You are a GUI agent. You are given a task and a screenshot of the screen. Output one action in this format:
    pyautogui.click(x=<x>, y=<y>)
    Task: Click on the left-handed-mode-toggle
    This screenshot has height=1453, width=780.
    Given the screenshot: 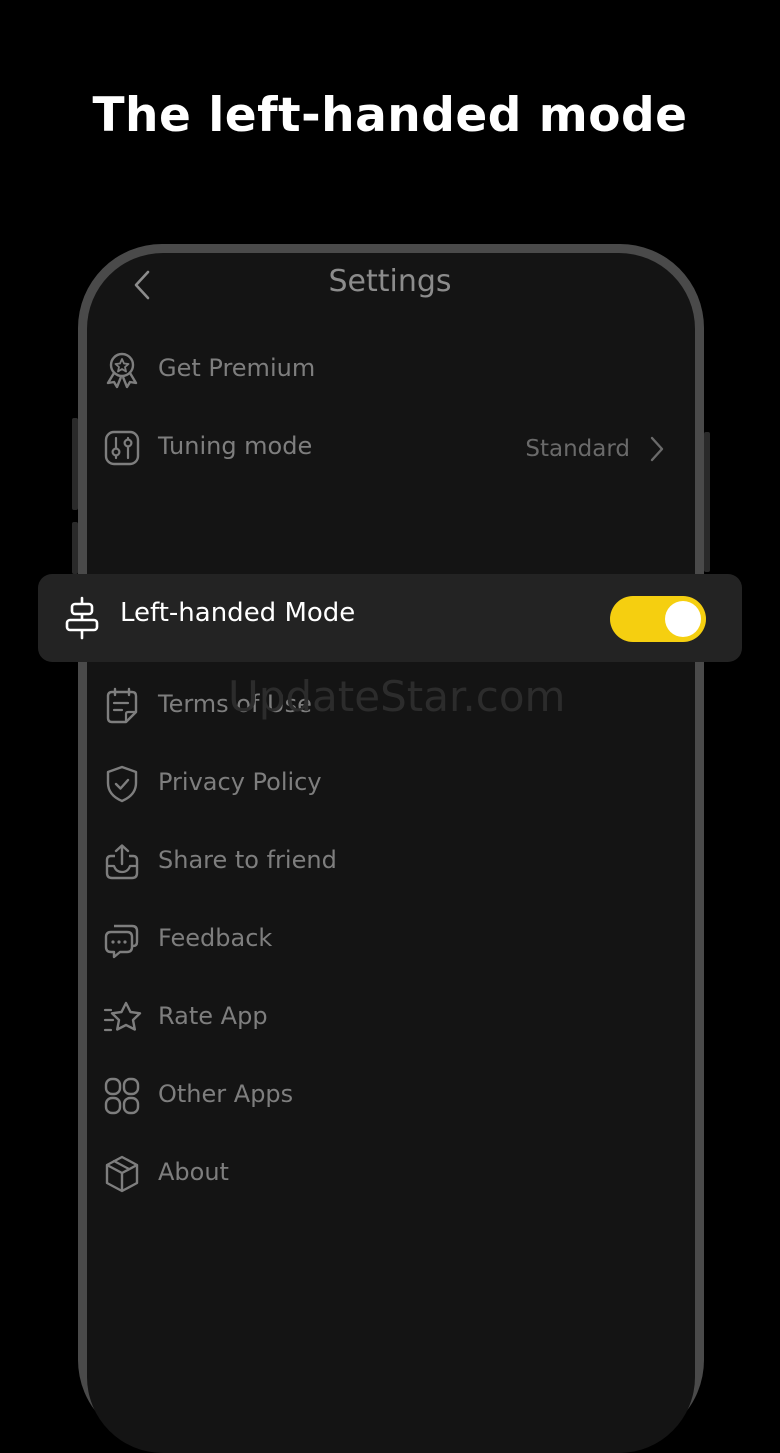 What is the action you would take?
    pyautogui.click(x=658, y=619)
    